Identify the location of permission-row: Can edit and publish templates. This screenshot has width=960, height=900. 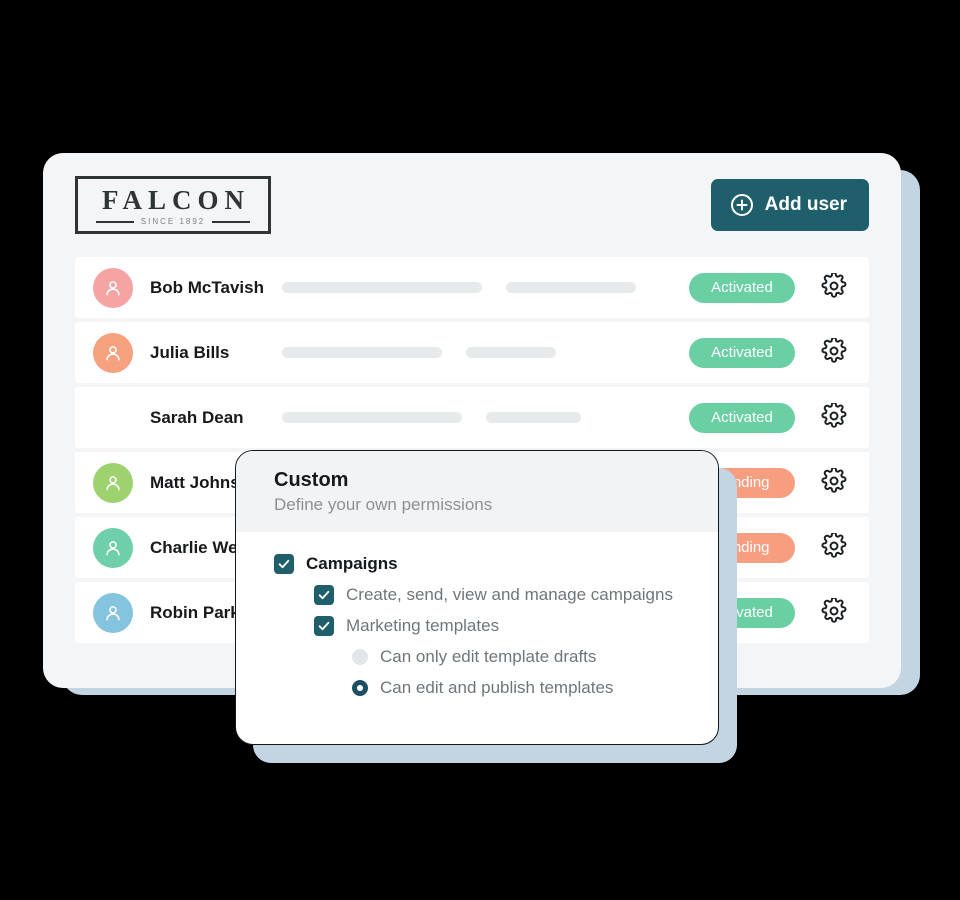
(477, 688).